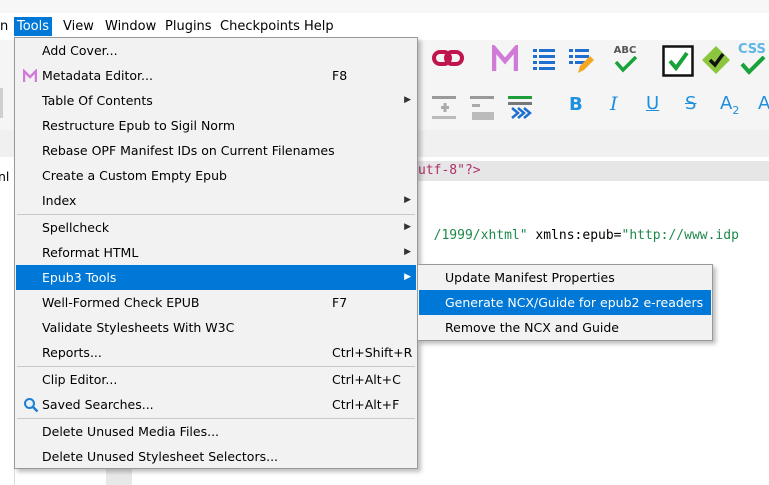 The height and width of the screenshot is (485, 769). What do you see at coordinates (33, 26) in the screenshot?
I see `menu-tools: Tools` at bounding box center [33, 26].